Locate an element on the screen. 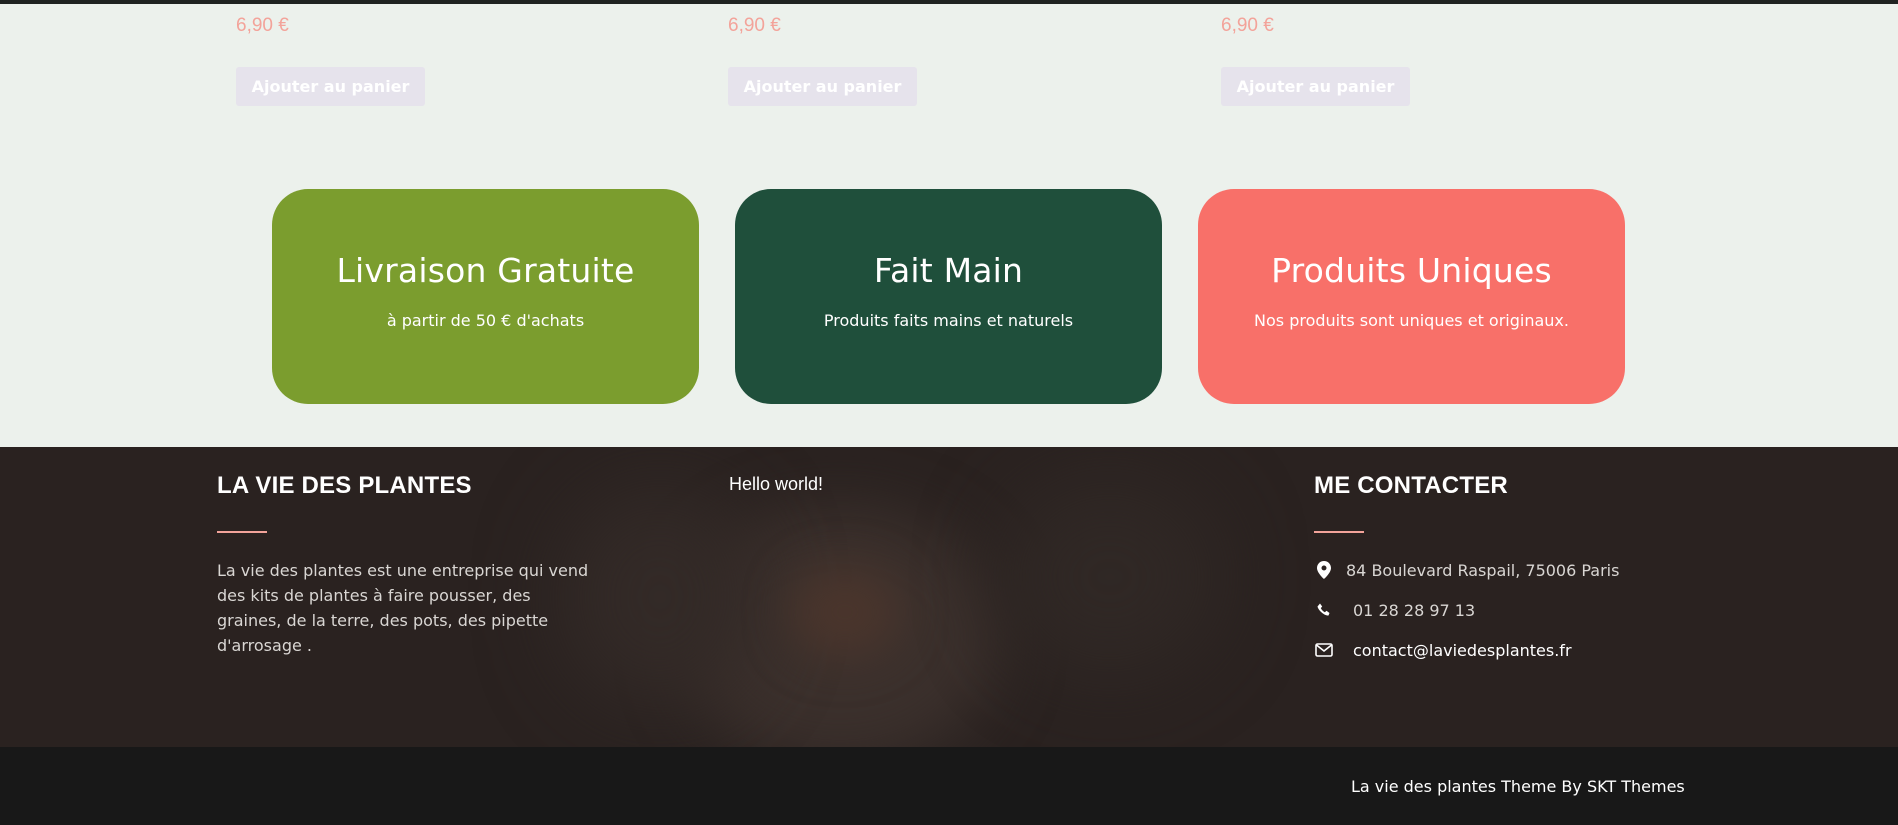  map-marker-icon is located at coordinates (1324, 570).